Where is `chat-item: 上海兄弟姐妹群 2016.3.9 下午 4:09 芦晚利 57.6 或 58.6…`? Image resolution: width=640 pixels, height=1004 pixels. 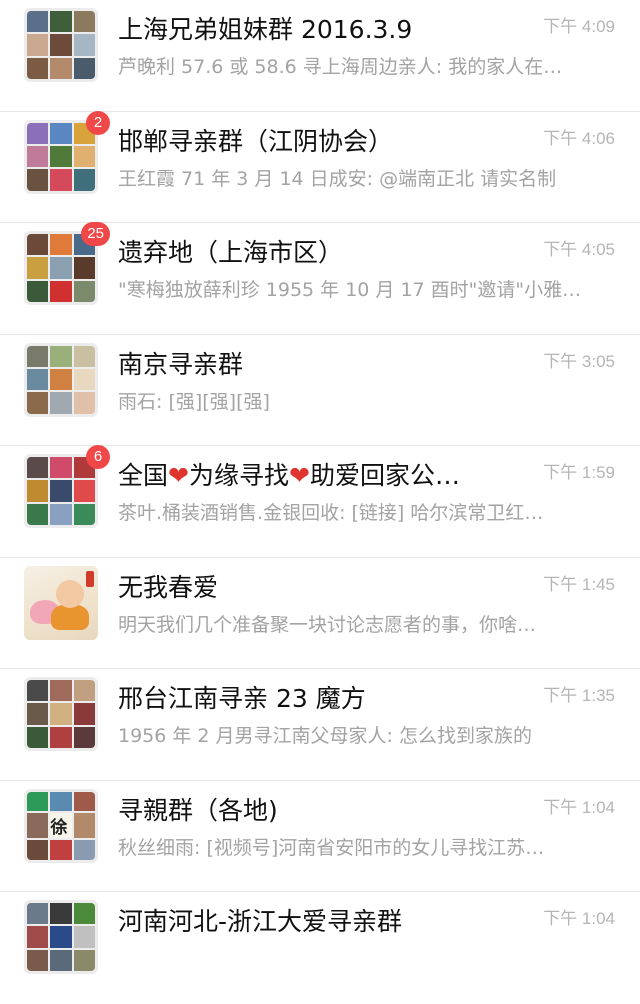
chat-item: 上海兄弟姐妹群 2016.3.9 下午 4:09 芦晚利 57.6 或 58.6… is located at coordinates (320, 56).